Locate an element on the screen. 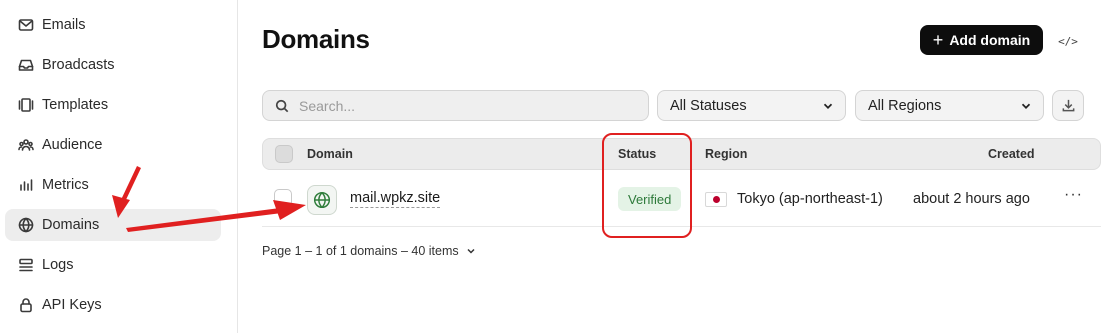  sidebar-item-metrics: Metrics is located at coordinates (113, 185).